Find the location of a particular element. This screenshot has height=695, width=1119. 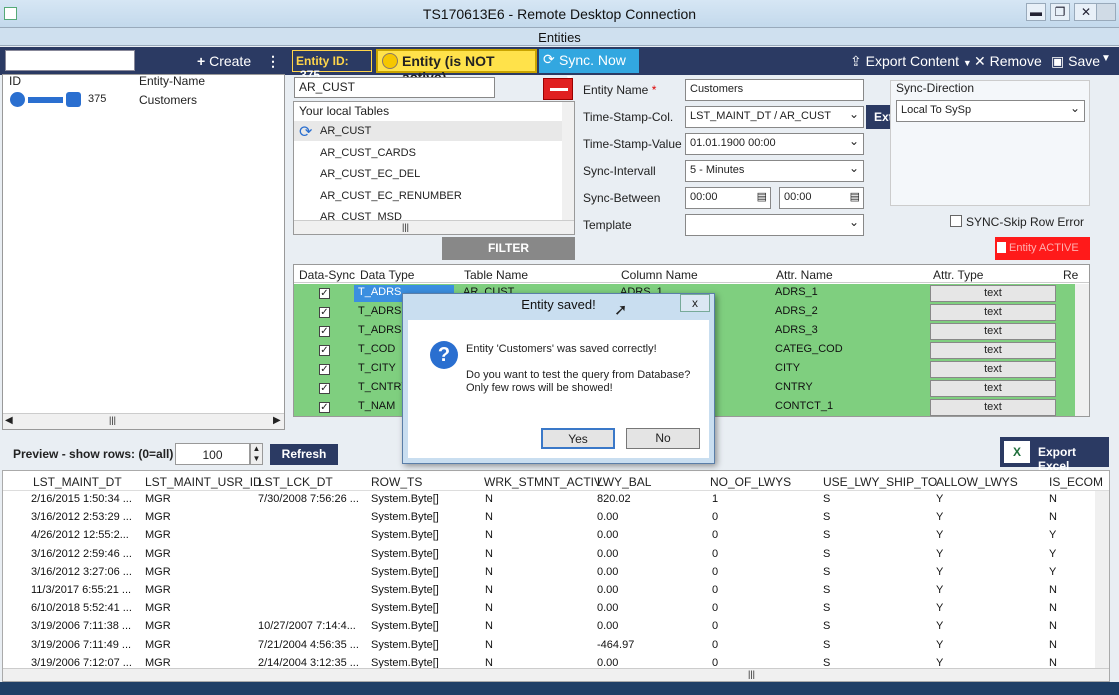

sync-direction-value: Local To SySp is located at coordinates (936, 110).